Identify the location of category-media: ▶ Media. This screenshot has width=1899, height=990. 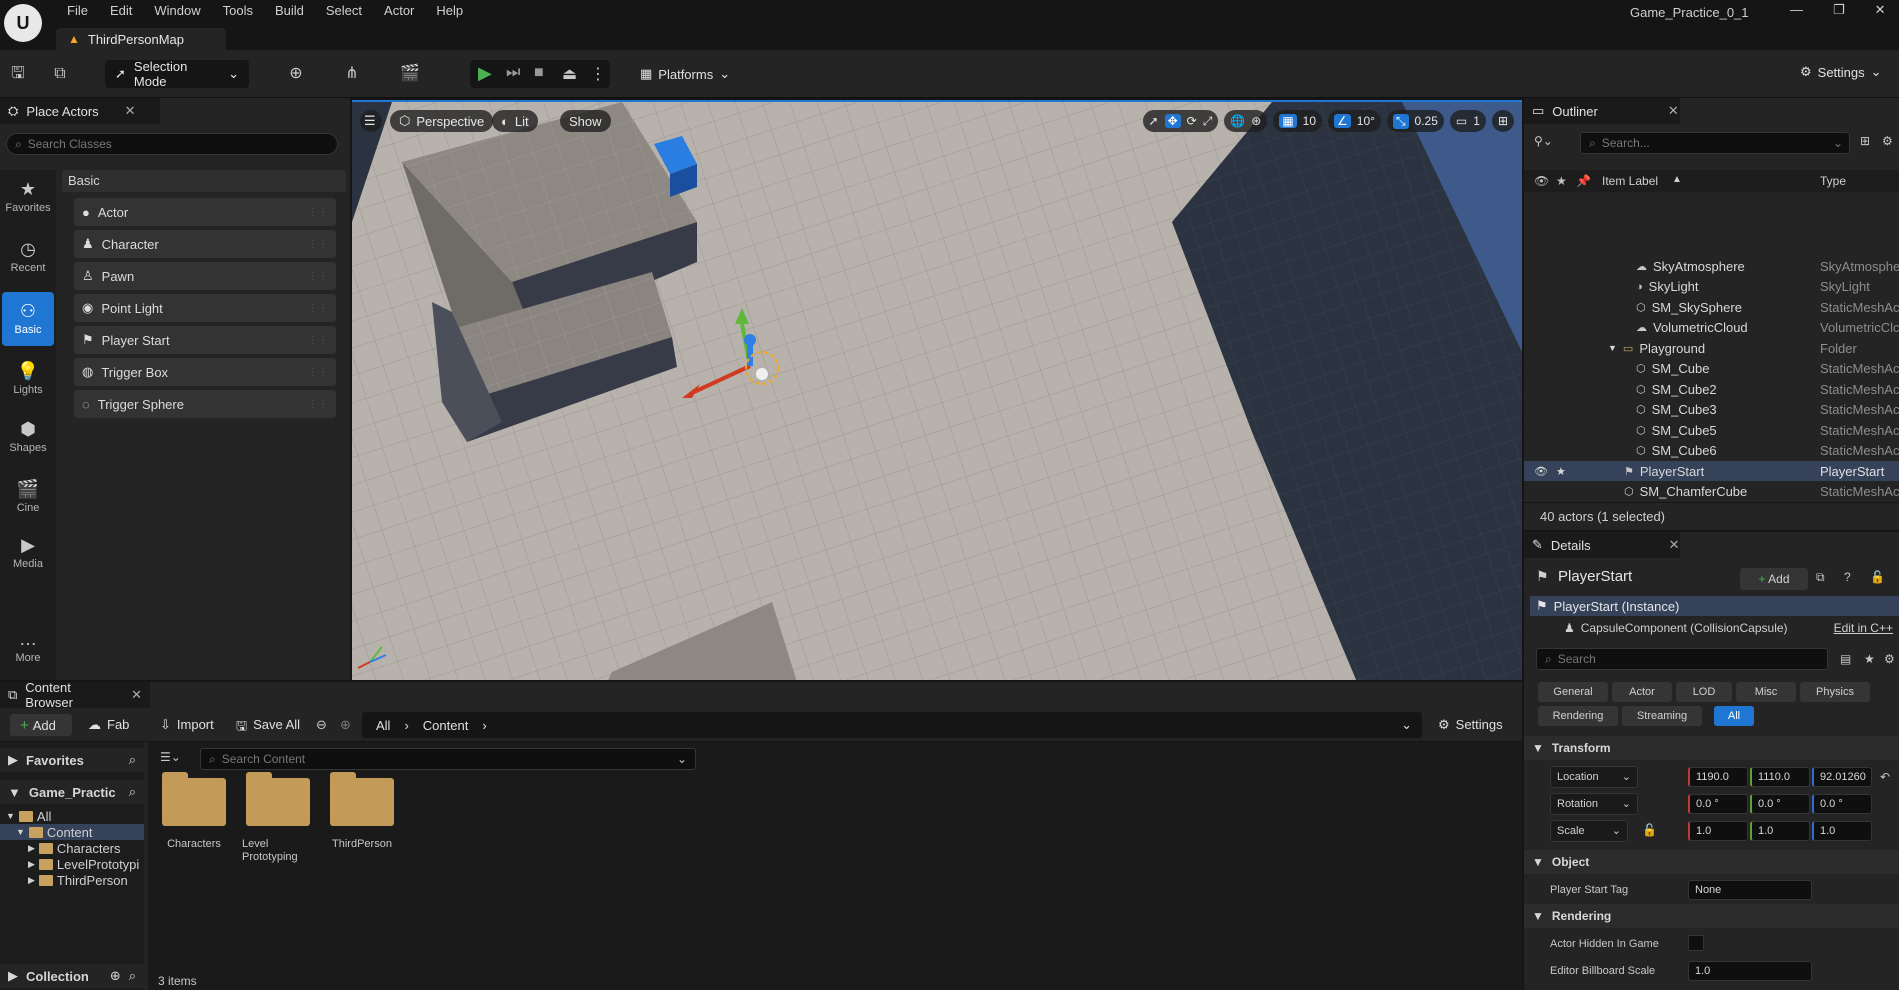
(28, 553).